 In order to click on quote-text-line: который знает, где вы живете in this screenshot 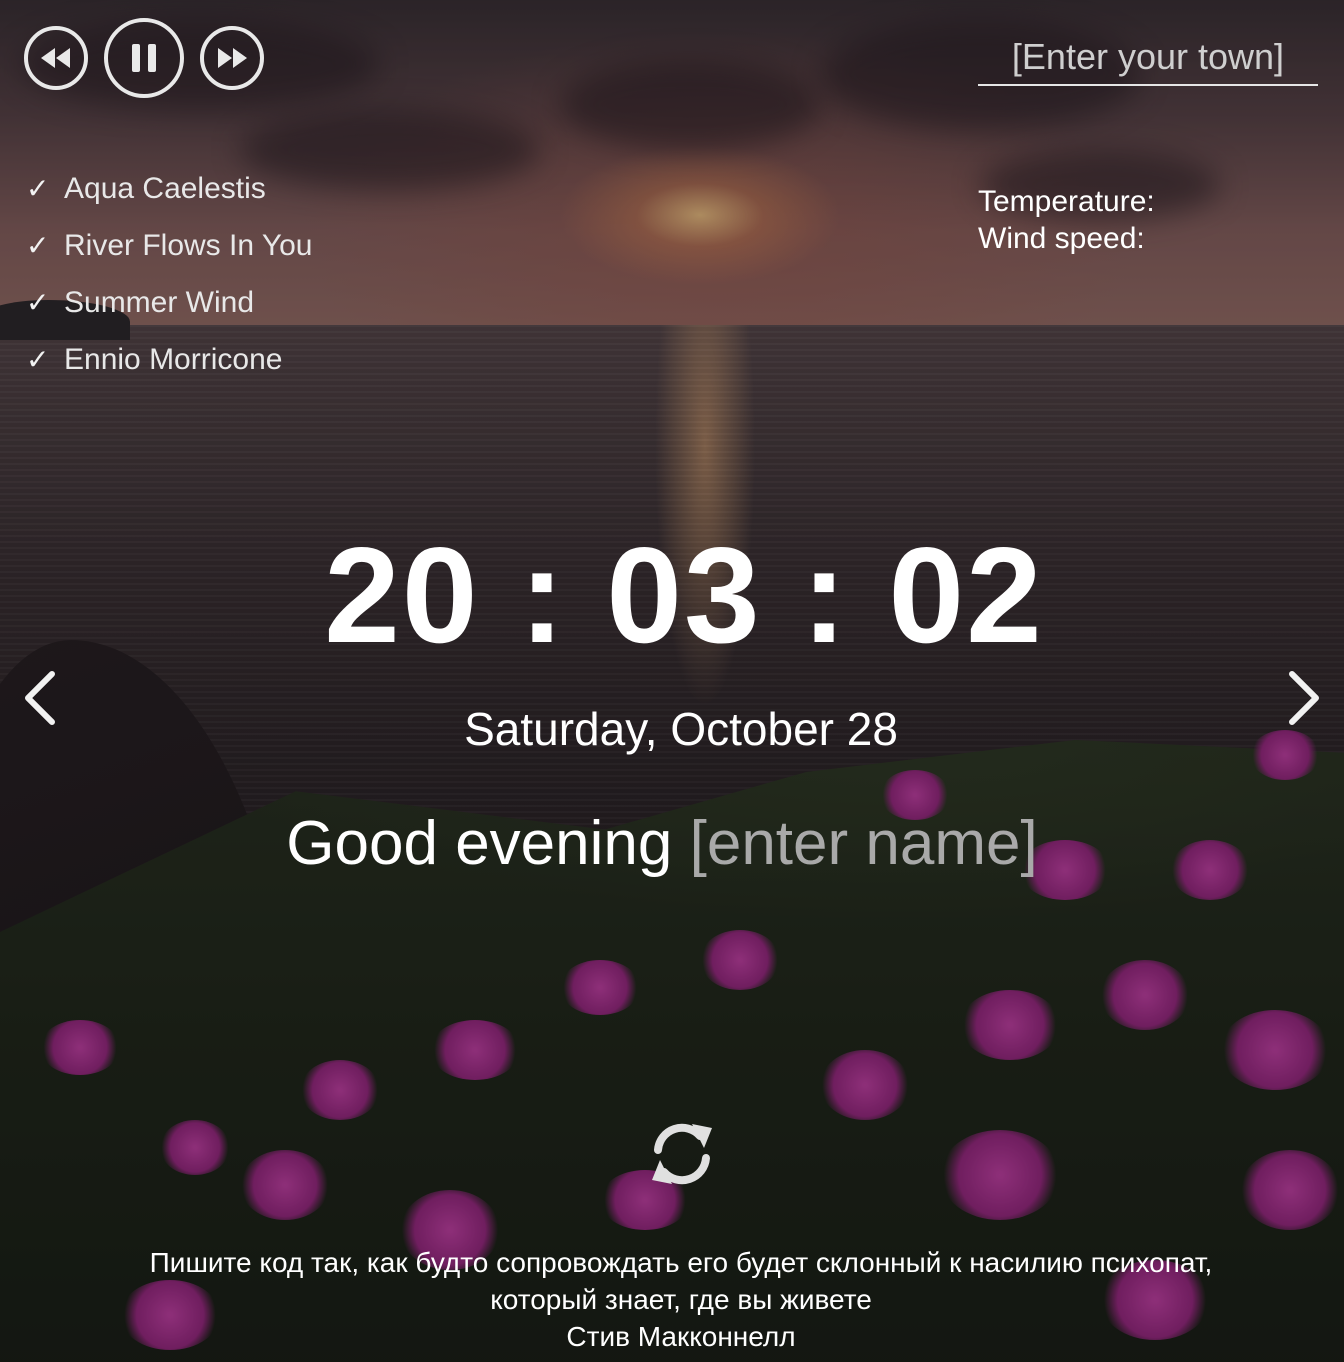, I will do `click(681, 1299)`.